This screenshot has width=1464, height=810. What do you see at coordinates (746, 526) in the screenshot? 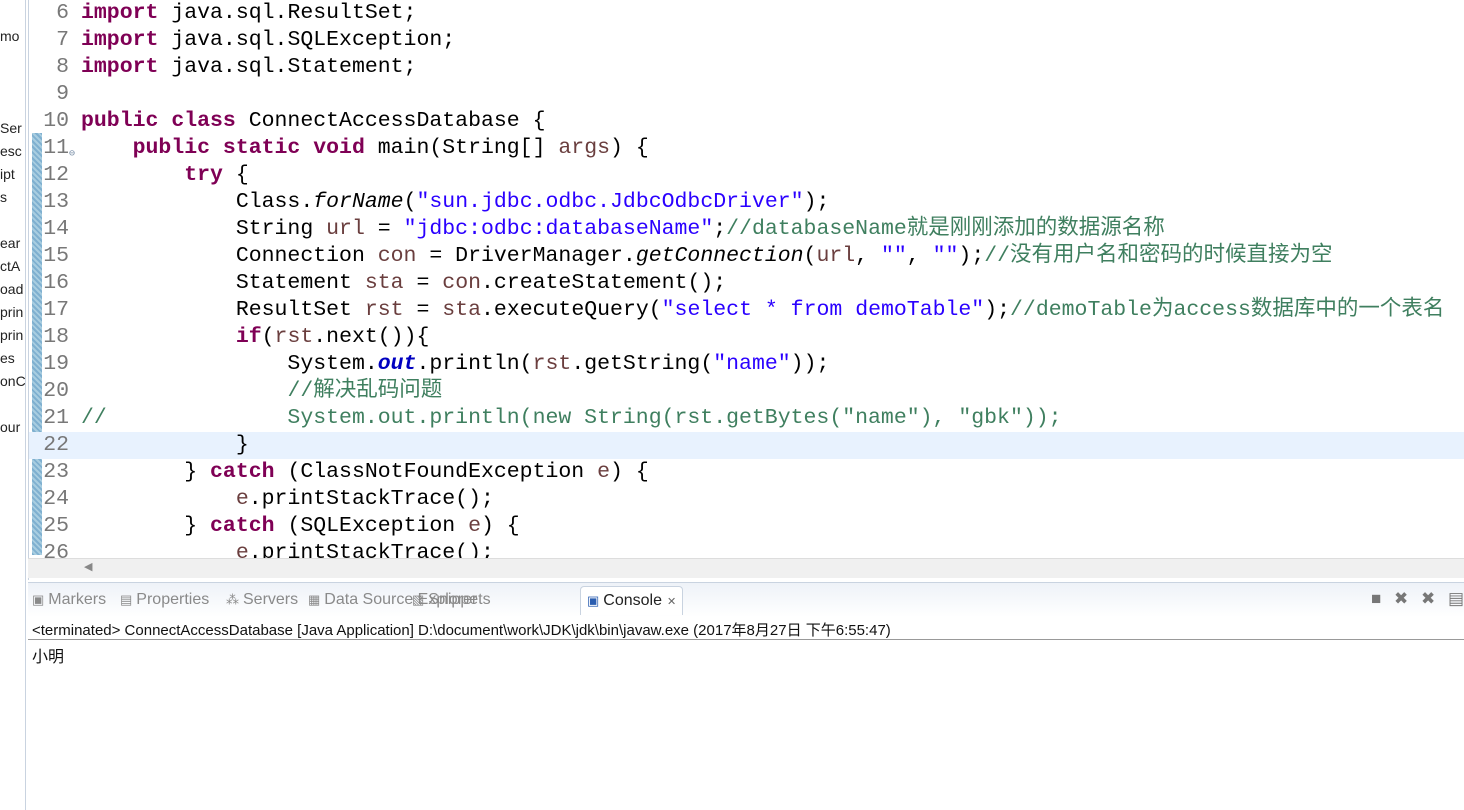
I see `code-line: 25 } catch (SQLException e) {` at bounding box center [746, 526].